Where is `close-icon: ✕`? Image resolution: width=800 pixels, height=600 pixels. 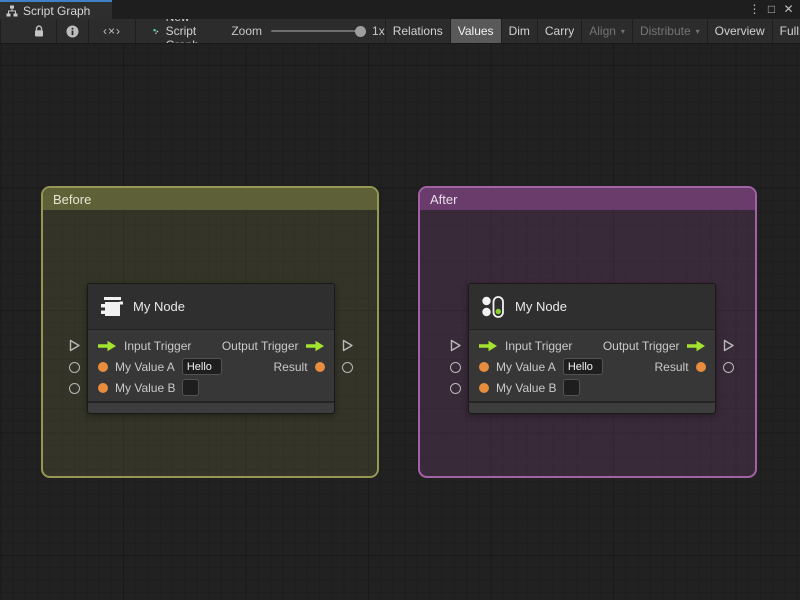
close-icon: ✕ is located at coordinates (788, 9).